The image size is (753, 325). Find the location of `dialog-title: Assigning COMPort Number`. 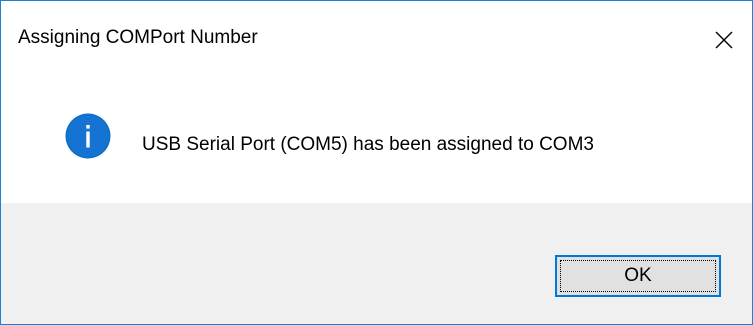

dialog-title: Assigning COMPort Number is located at coordinates (138, 37).